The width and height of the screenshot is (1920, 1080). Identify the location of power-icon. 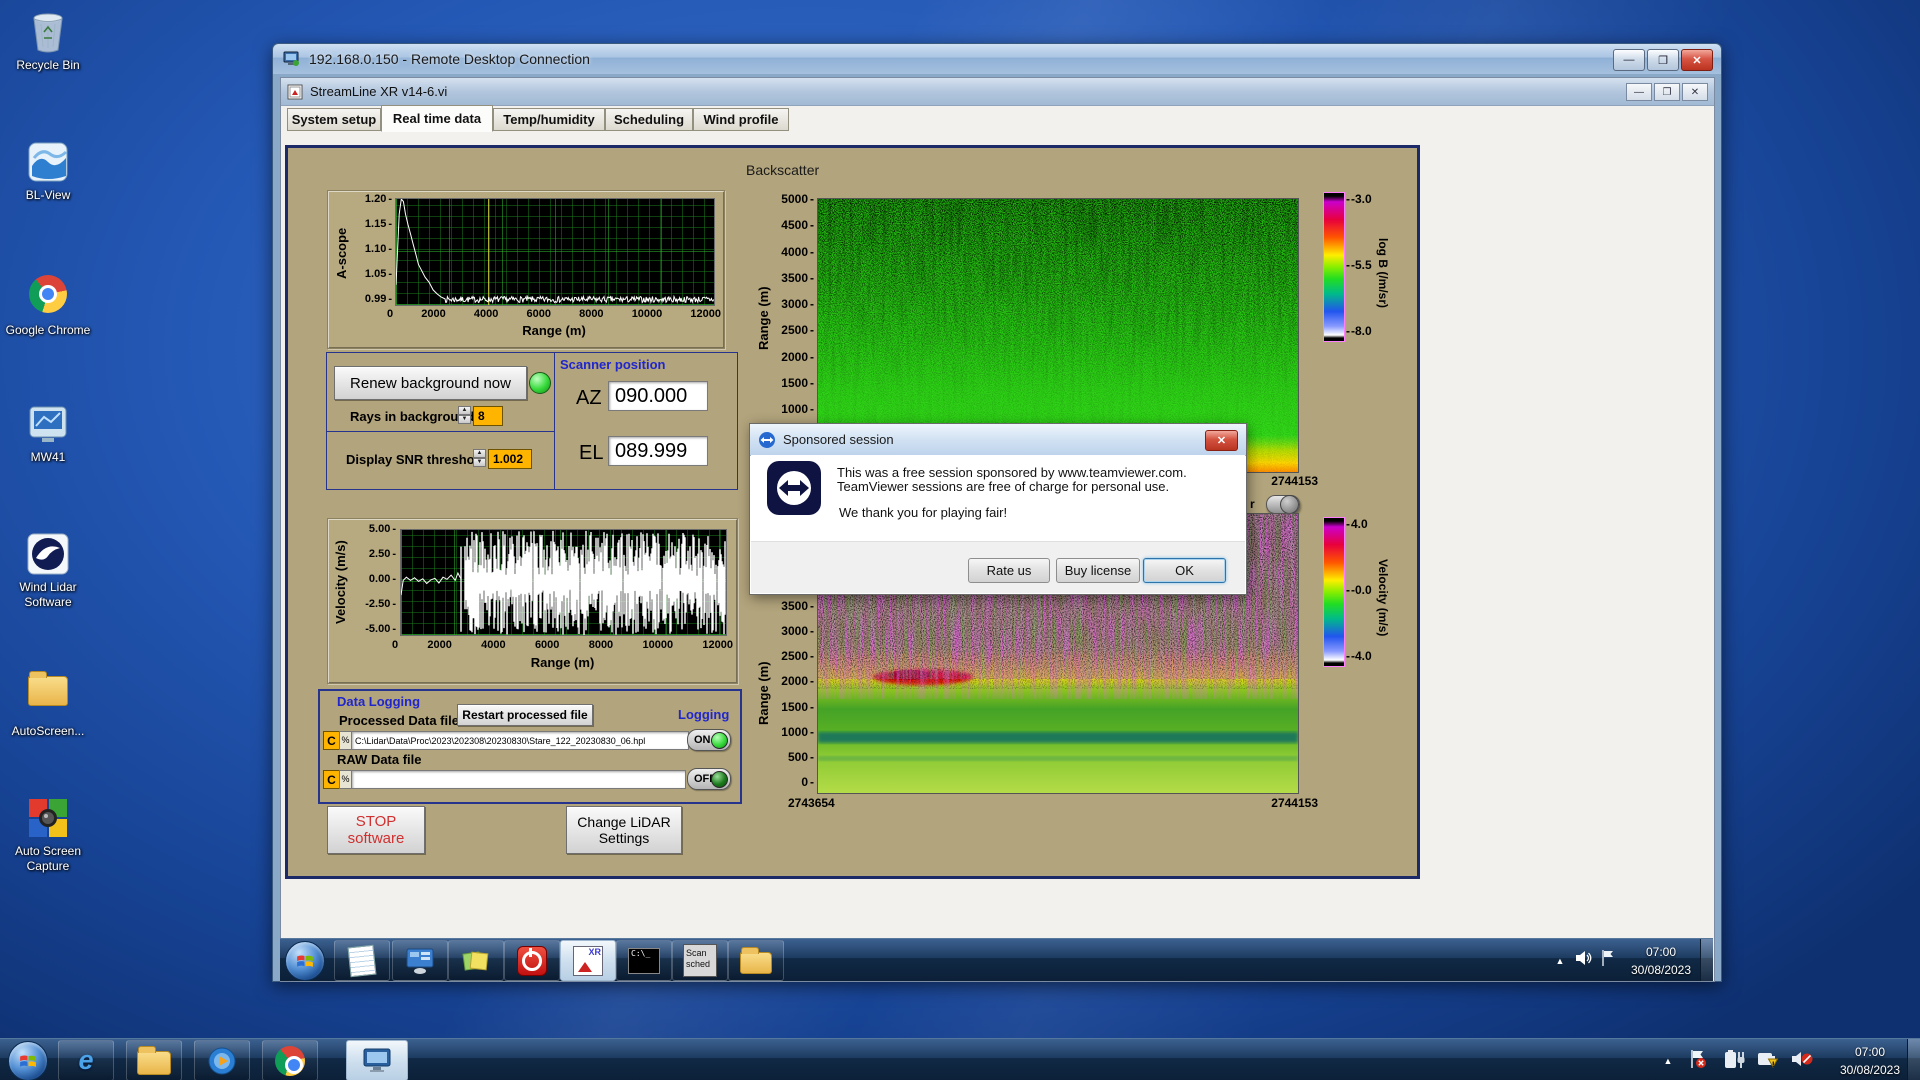
(532, 960).